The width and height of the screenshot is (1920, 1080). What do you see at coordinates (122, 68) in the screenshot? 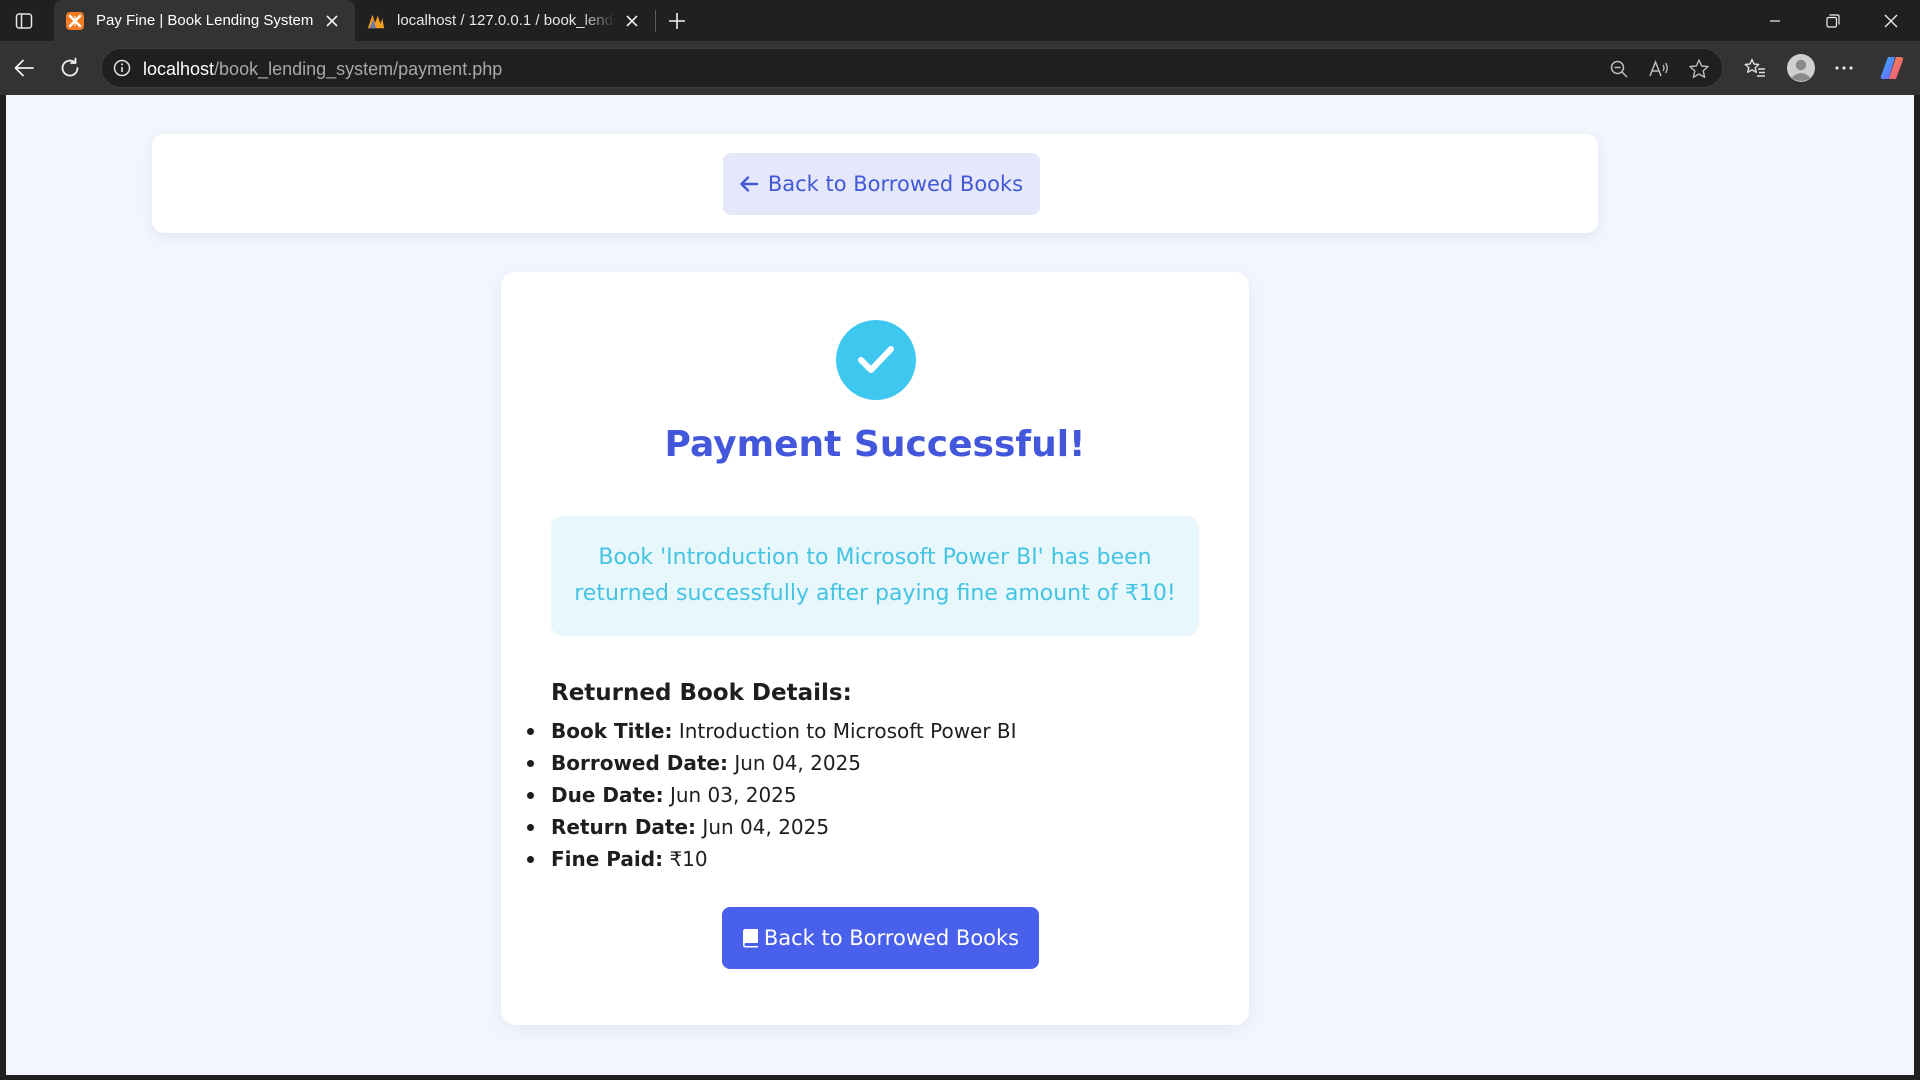
I see `site-info-icon` at bounding box center [122, 68].